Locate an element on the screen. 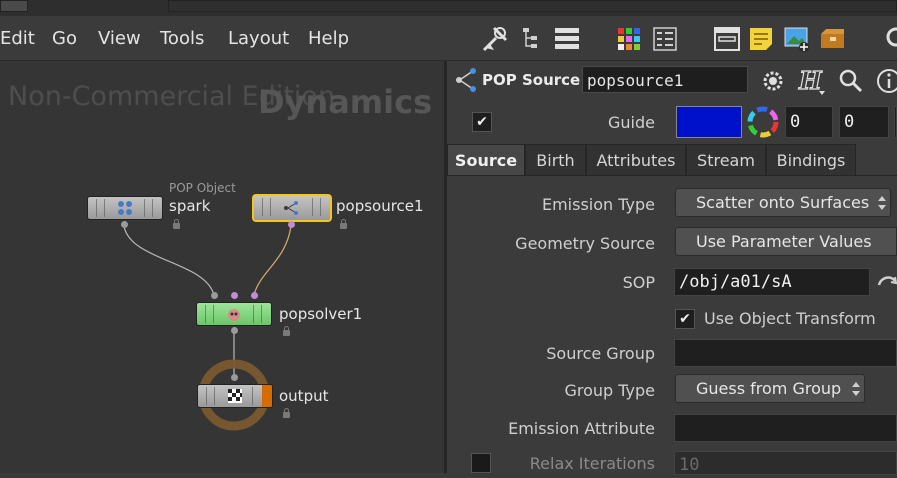 Image resolution: width=897 pixels, height=478 pixels. menu-bar: Edit Go View Tools Layout Help is located at coordinates (448, 38).